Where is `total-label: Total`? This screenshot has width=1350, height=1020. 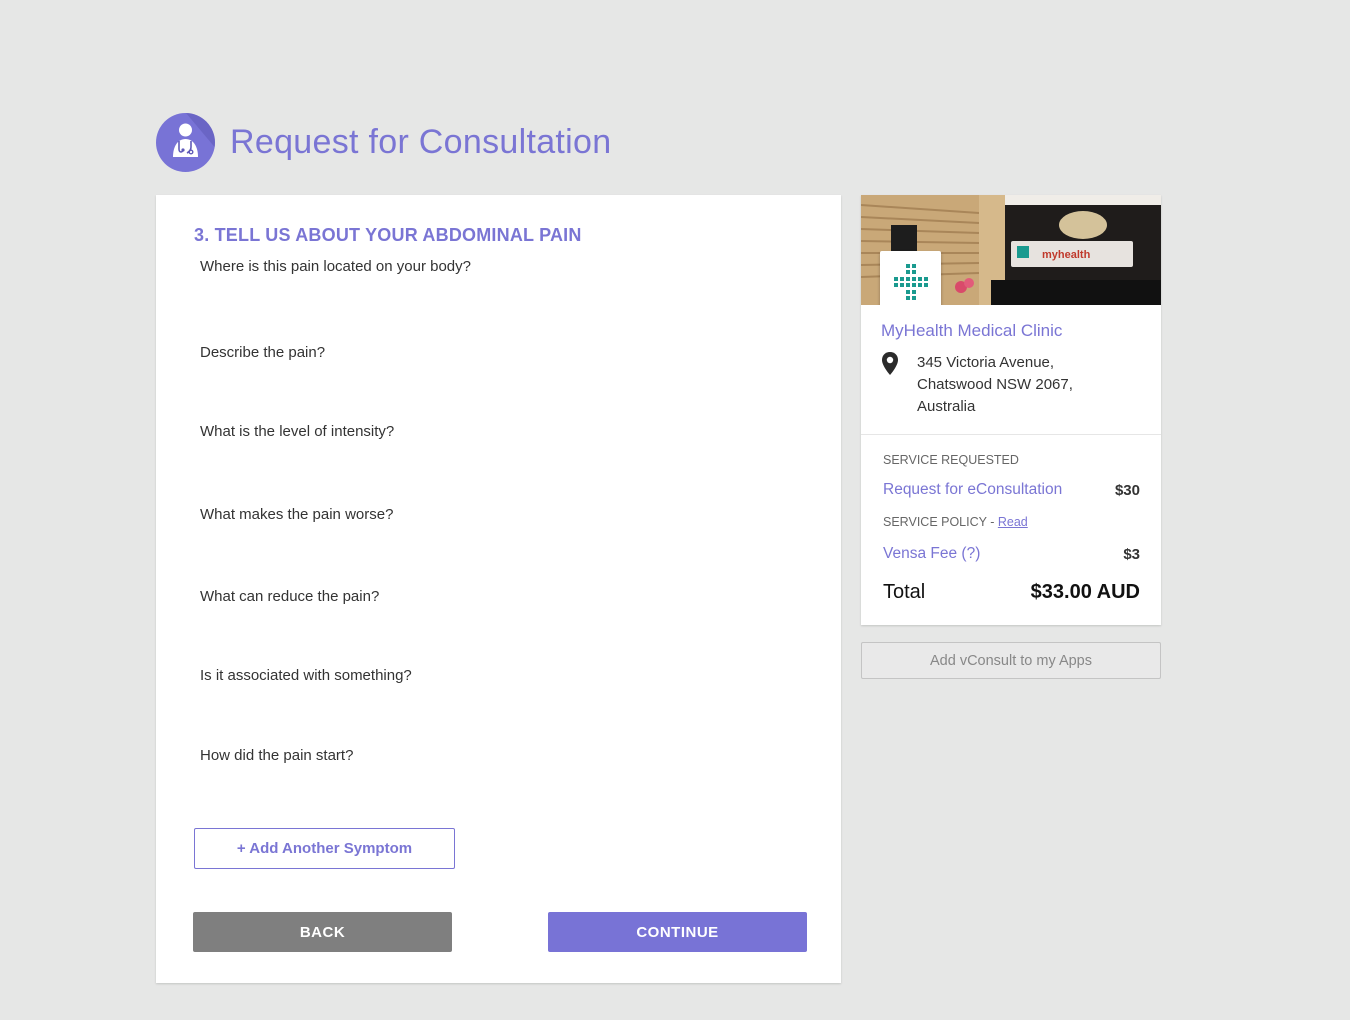 total-label: Total is located at coordinates (904, 592).